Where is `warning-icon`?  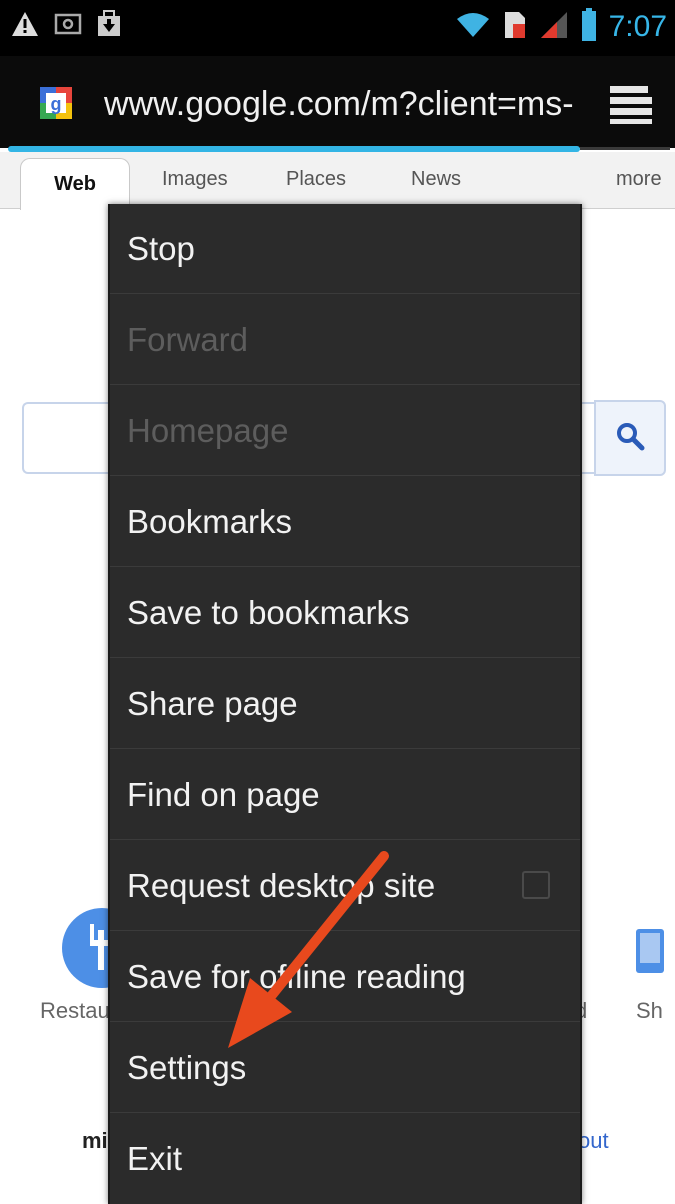 warning-icon is located at coordinates (25, 26).